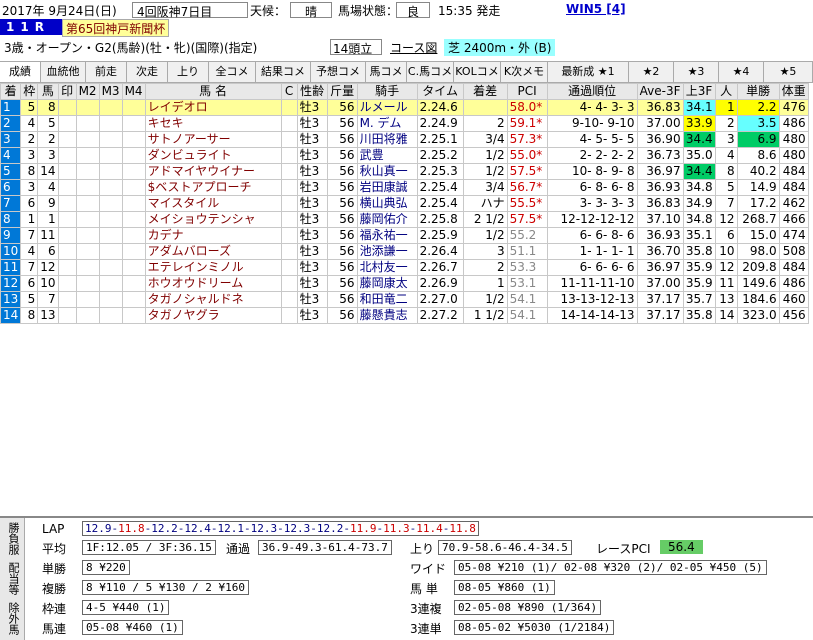  What do you see at coordinates (67, 91) in the screenshot?
I see `col-header-3: 印` at bounding box center [67, 91].